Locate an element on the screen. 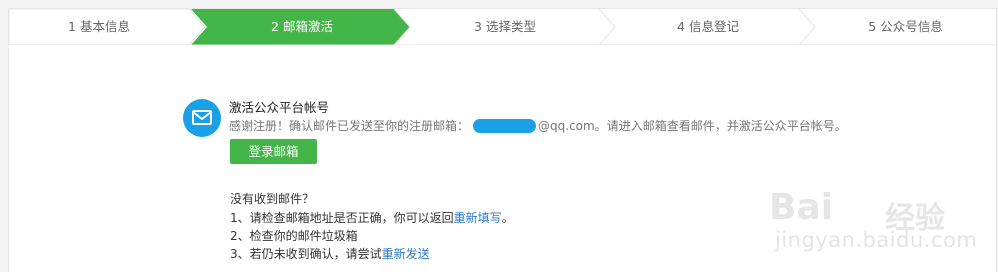 The image size is (998, 272). help-item-1: 1、请检查邮箱地址是否正确，你可以返回重新填写。 is located at coordinates (372, 217).